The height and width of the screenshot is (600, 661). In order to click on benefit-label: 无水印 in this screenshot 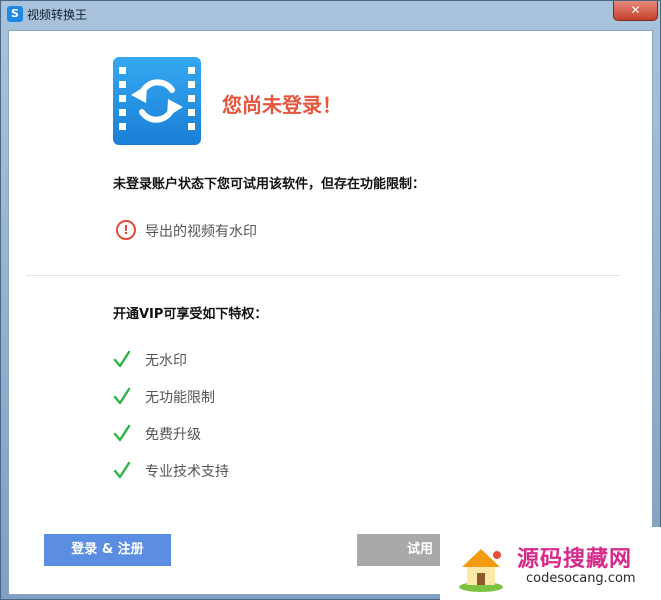, I will do `click(166, 361)`.